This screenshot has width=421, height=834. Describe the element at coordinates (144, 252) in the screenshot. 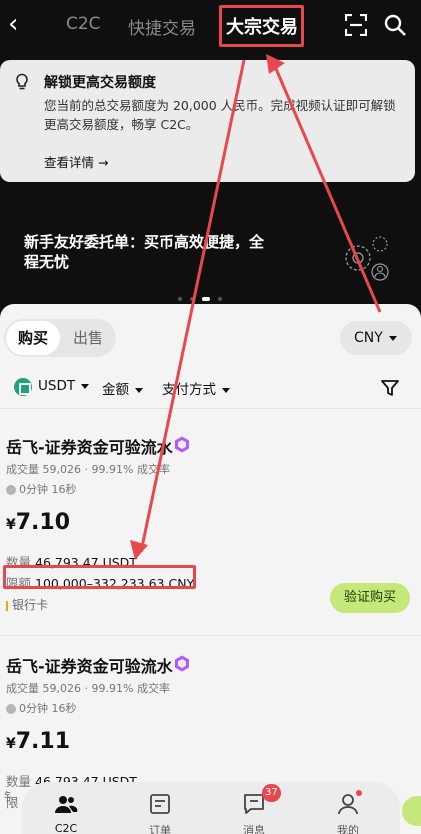

I see `banner-text: 新手友好委托单：买币高效便捷，全程无忧` at that location.